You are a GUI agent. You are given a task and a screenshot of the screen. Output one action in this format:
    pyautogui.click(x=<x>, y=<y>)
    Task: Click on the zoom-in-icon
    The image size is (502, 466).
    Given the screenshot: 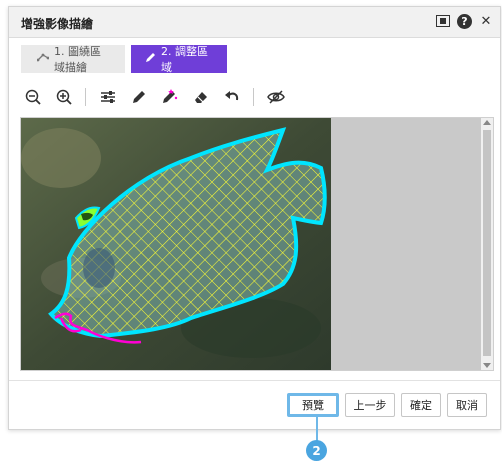 What is the action you would take?
    pyautogui.click(x=64, y=97)
    